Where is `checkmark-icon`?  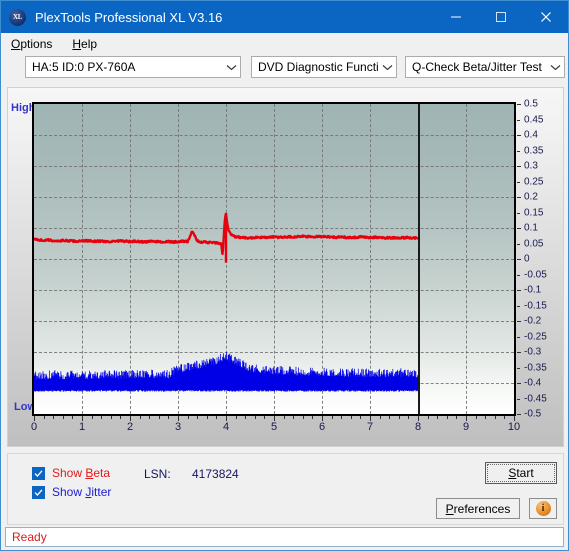
checkmark-icon is located at coordinates (38, 473).